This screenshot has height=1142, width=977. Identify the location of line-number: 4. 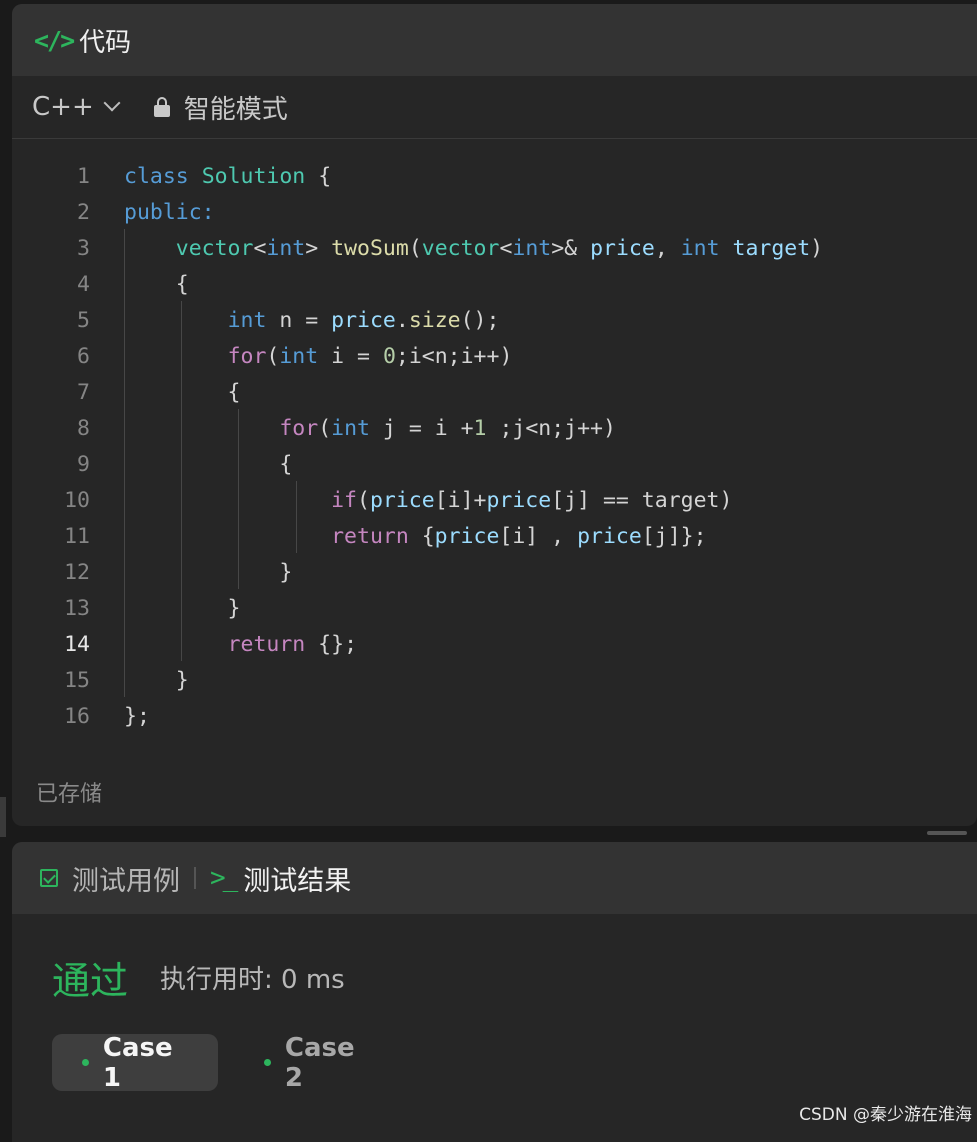
(83, 284).